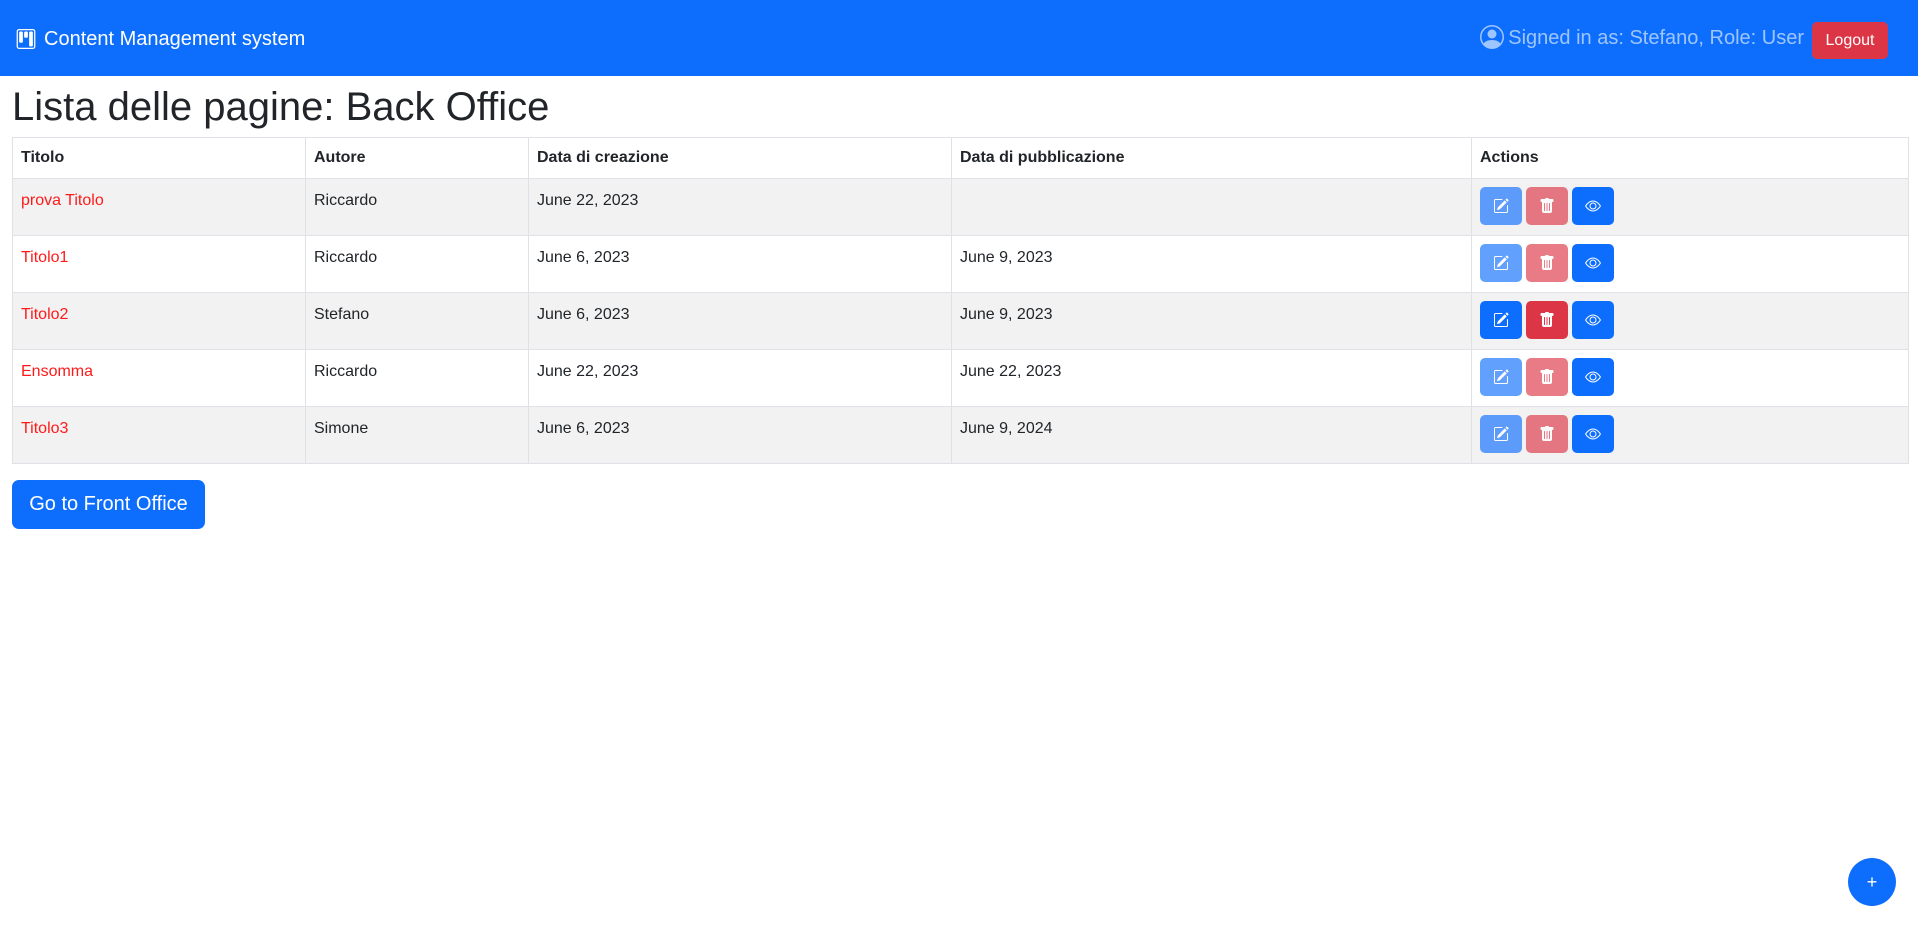  I want to click on table-row: Titolo2 Stefano June 6, 2023 June 9, 2023, so click(960, 321).